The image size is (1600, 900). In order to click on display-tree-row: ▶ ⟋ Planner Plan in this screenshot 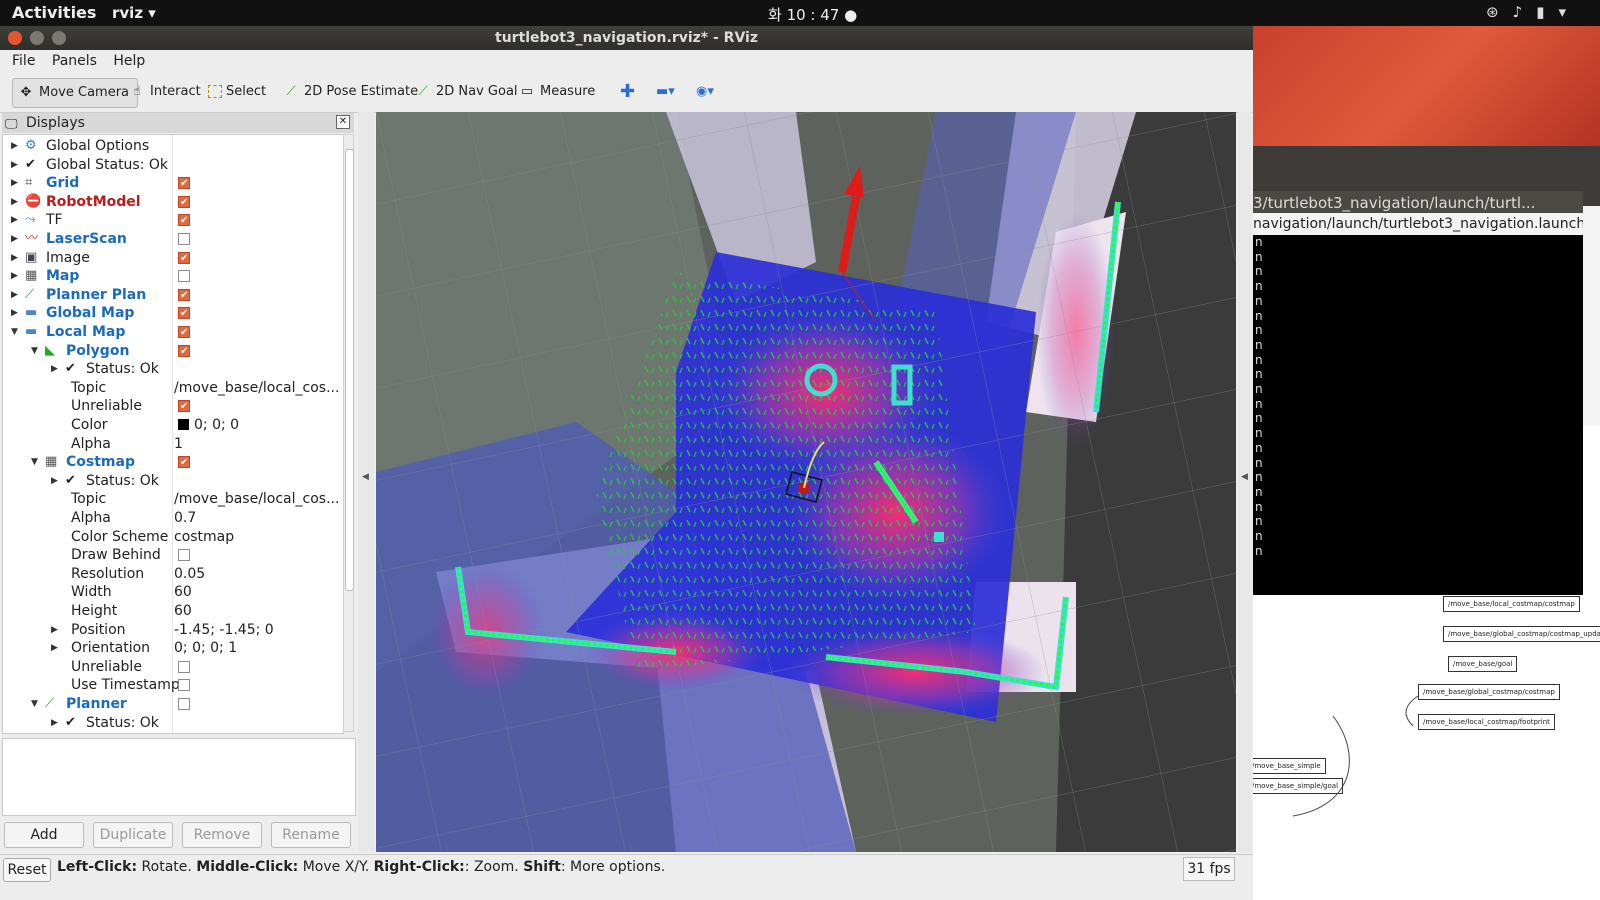, I will do `click(173, 295)`.